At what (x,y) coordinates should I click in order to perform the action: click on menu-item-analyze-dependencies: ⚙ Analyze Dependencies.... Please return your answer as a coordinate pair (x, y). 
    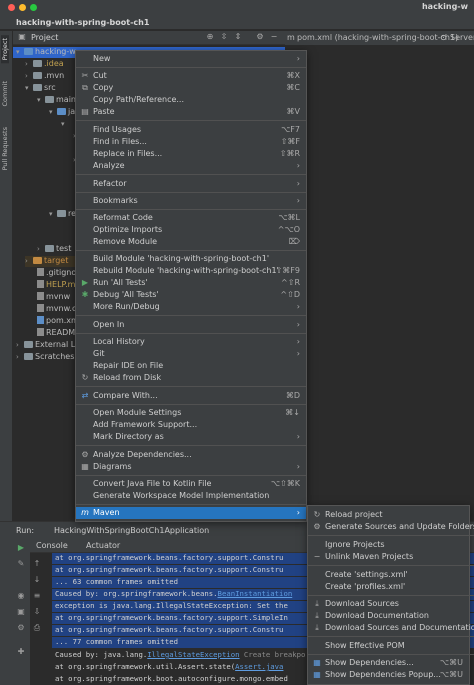
    Looking at the image, I should click on (191, 455).